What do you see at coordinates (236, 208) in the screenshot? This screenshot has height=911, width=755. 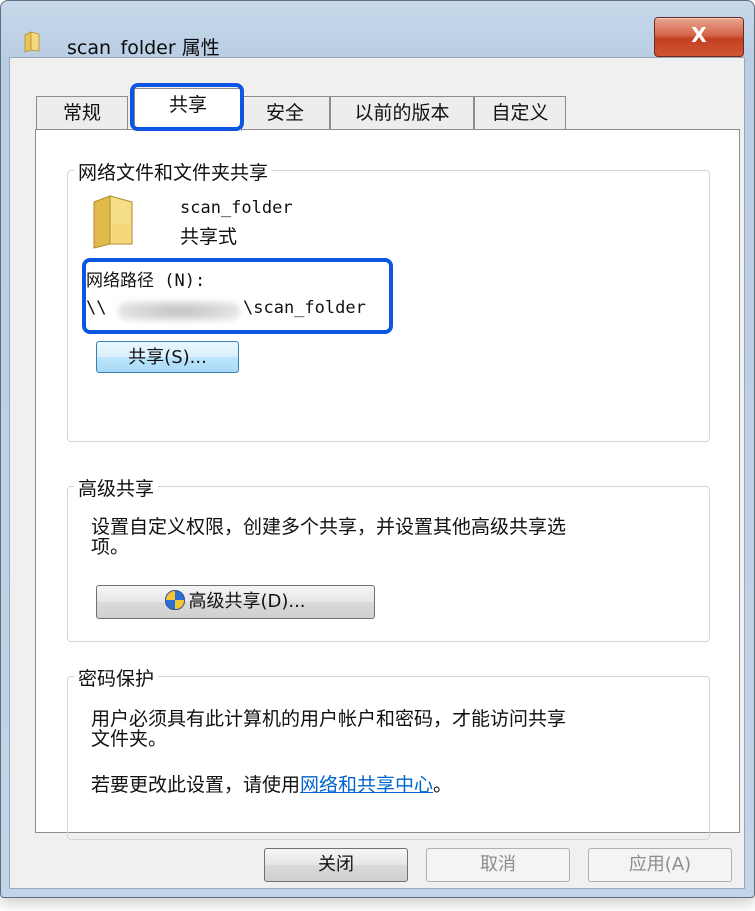 I see `shared-folder-name: scan_folder` at bounding box center [236, 208].